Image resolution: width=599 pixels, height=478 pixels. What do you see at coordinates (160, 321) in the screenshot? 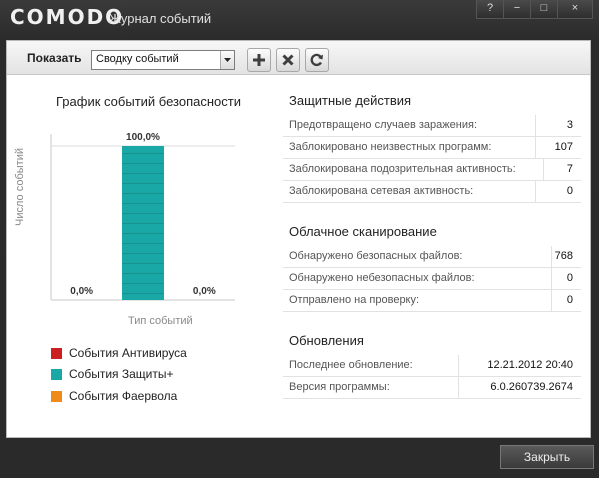
I see `chart-x-axis-label: Тип событий` at bounding box center [160, 321].